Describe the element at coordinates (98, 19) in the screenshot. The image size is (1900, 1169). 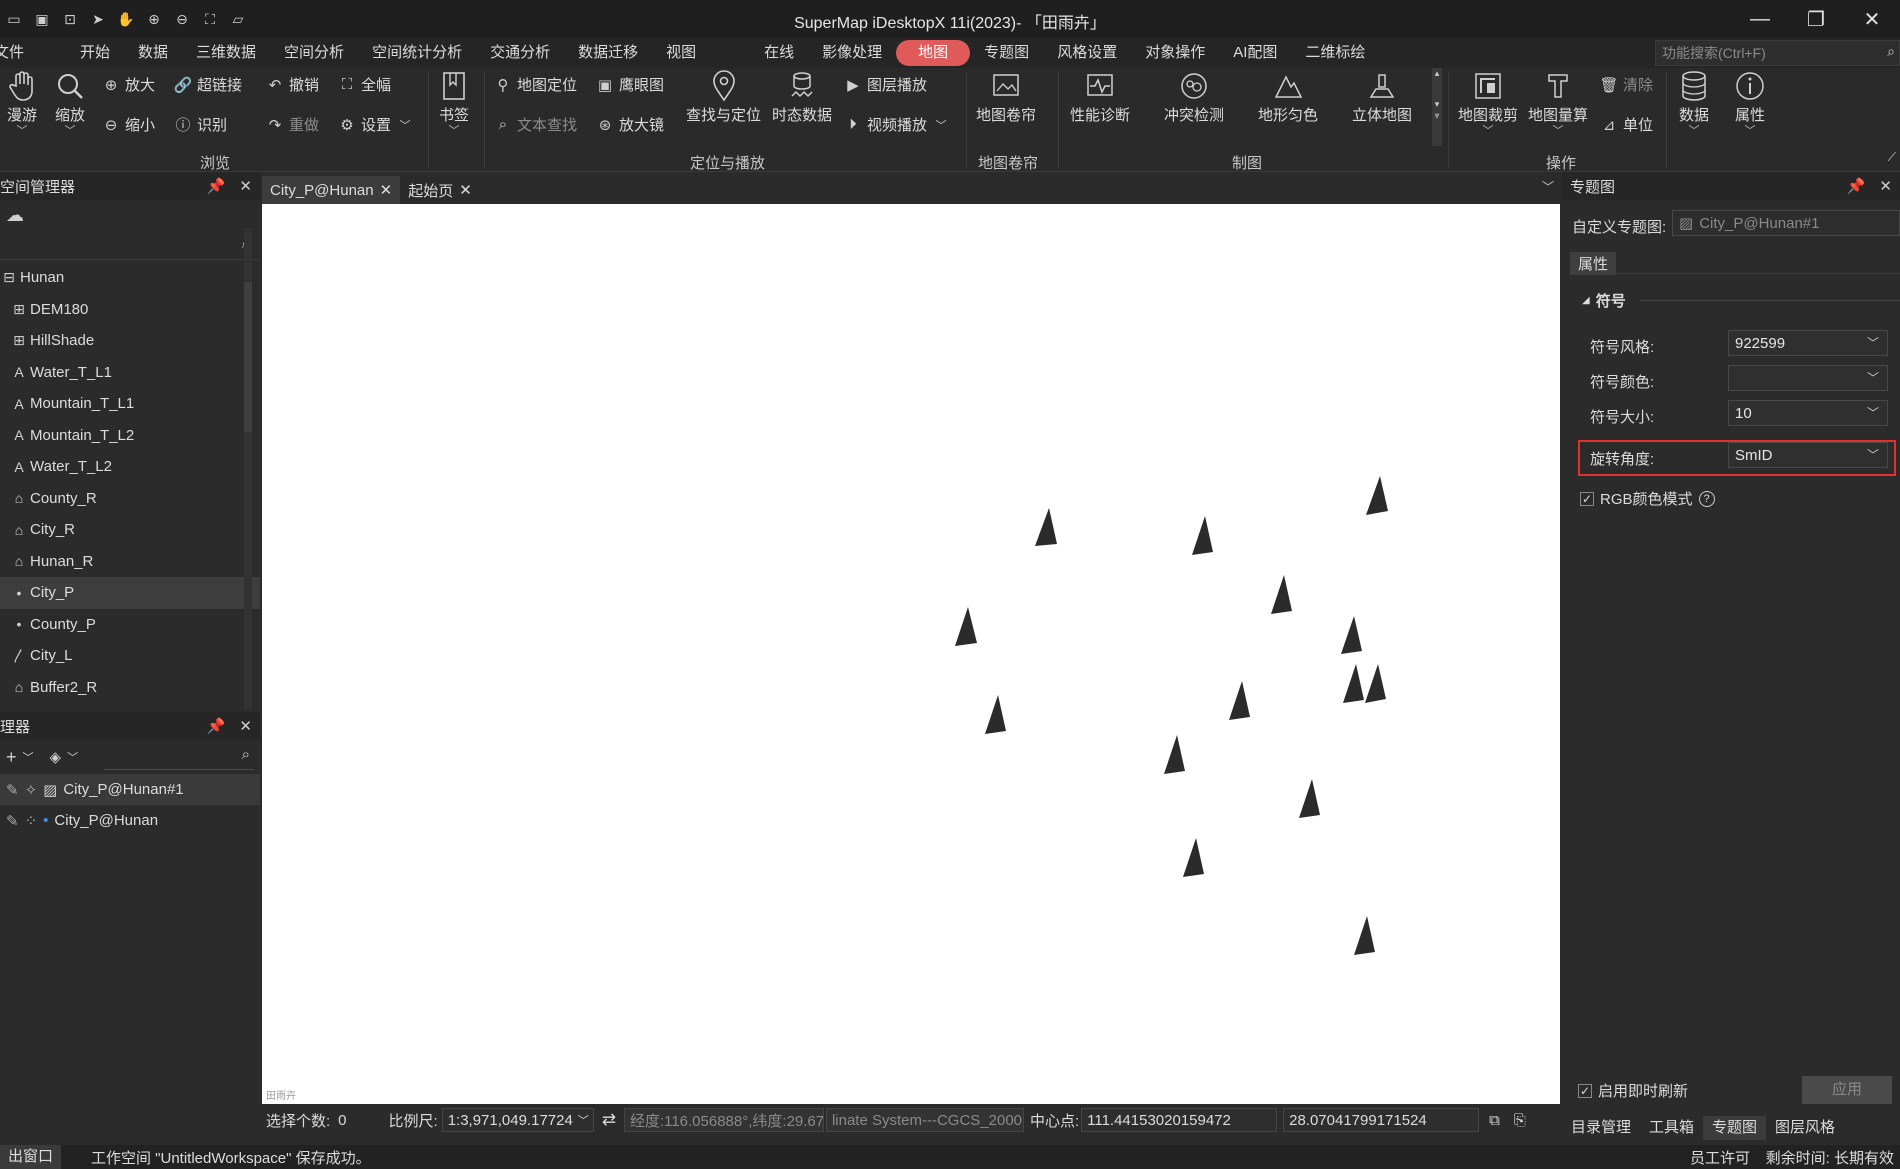
I see `select-arrow-icon: ➤` at that location.